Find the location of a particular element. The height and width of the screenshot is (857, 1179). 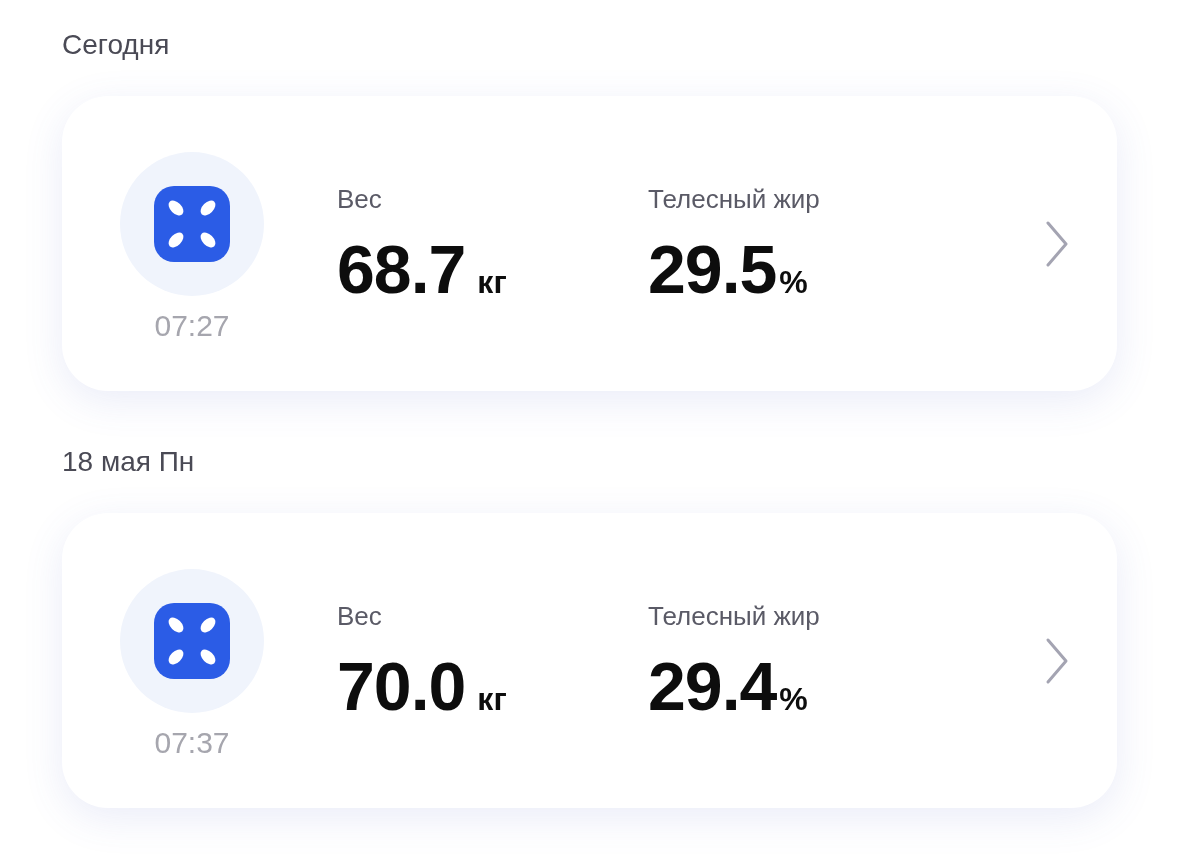

section-date: Сегодня is located at coordinates (116, 45).